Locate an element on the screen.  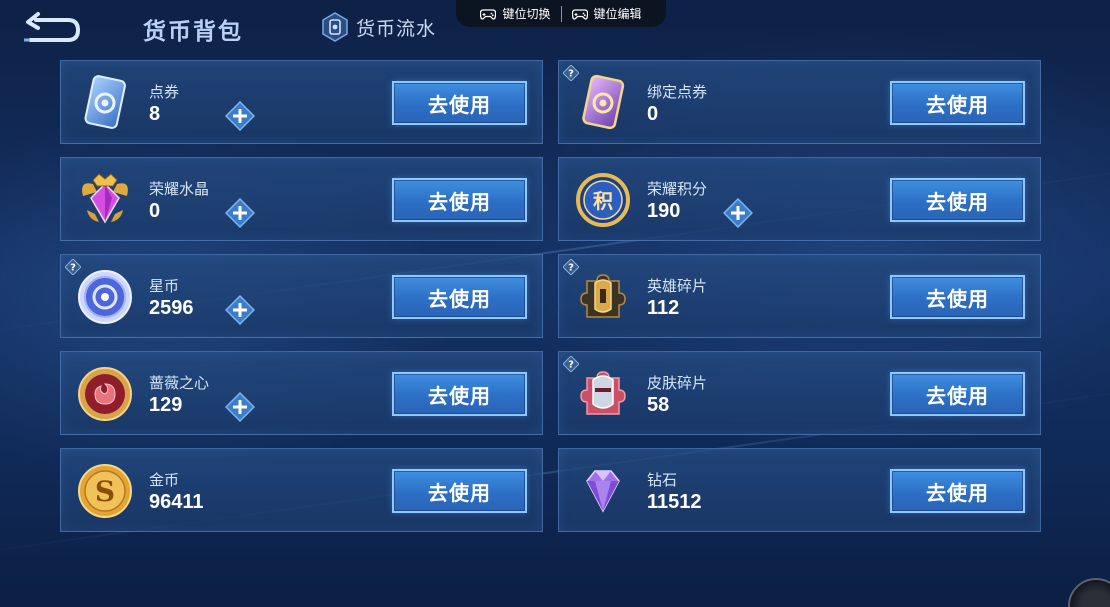
flow-card-icon is located at coordinates (335, 27).